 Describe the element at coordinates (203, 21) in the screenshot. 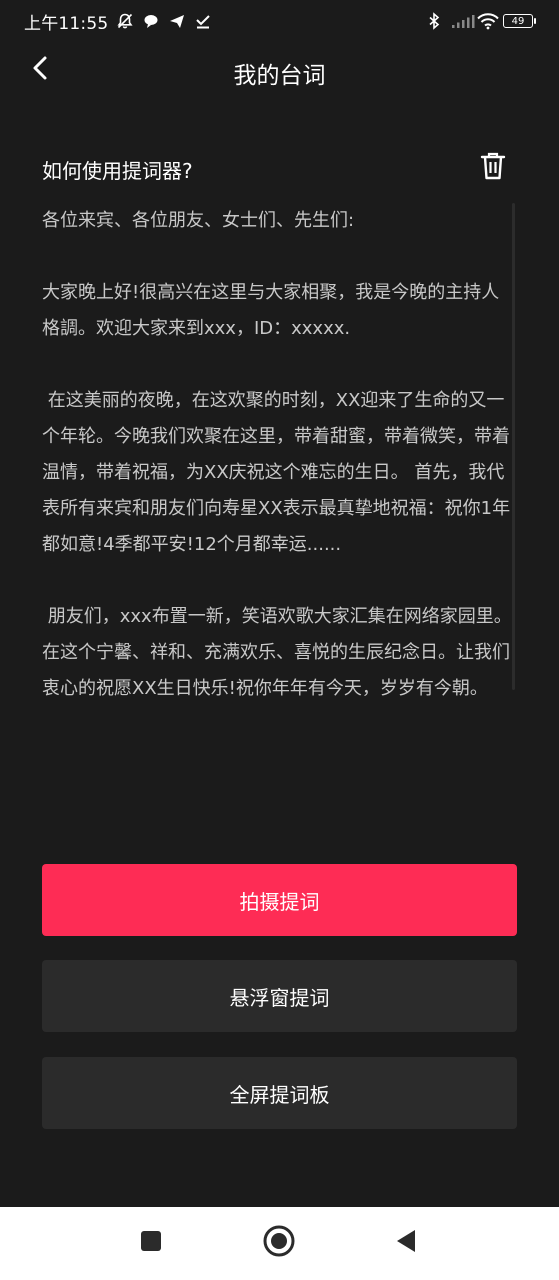

I see `download-done-icon` at that location.